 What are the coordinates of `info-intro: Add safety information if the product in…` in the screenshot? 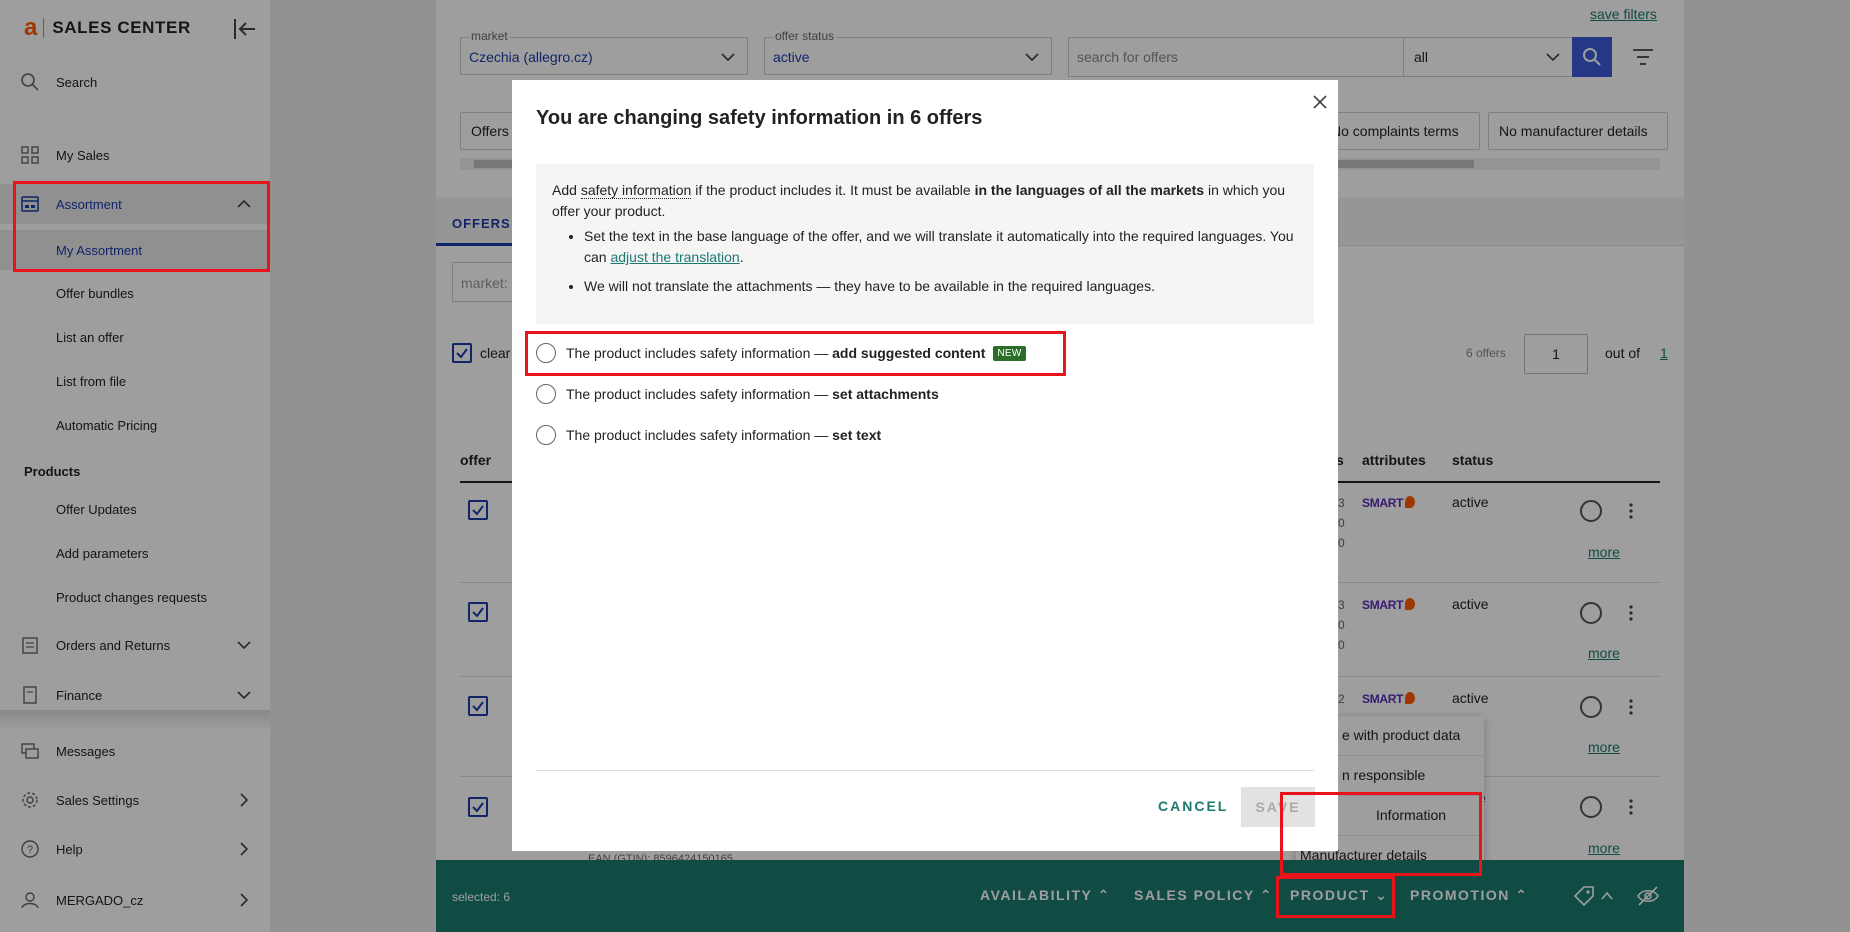 It's located at (925, 201).